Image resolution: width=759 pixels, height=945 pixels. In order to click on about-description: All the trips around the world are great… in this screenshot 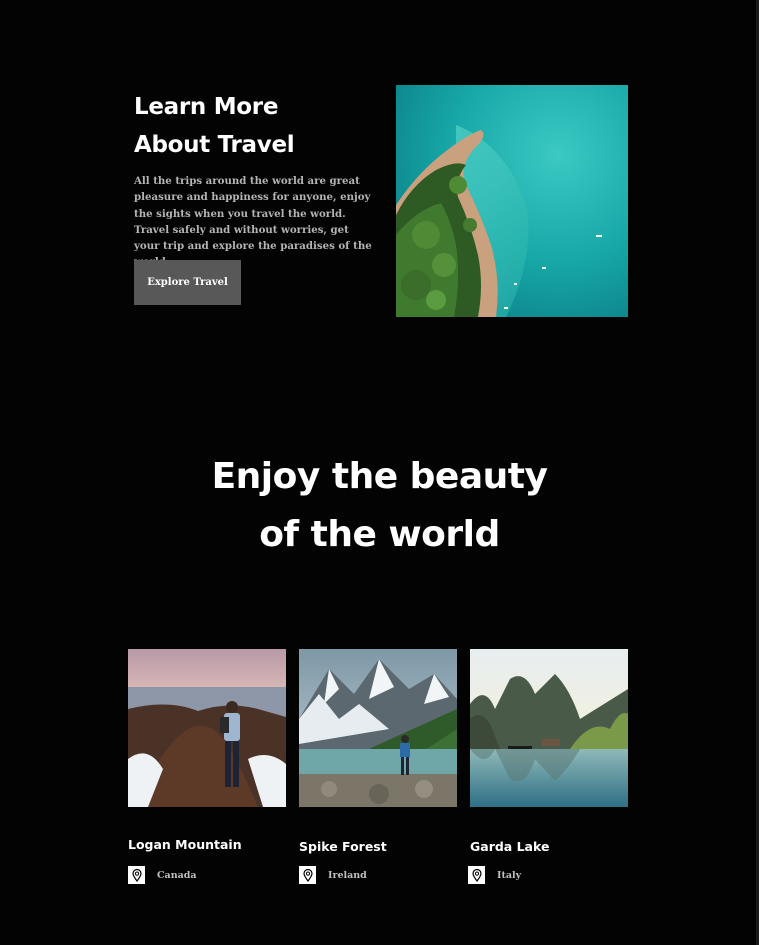, I will do `click(253, 221)`.